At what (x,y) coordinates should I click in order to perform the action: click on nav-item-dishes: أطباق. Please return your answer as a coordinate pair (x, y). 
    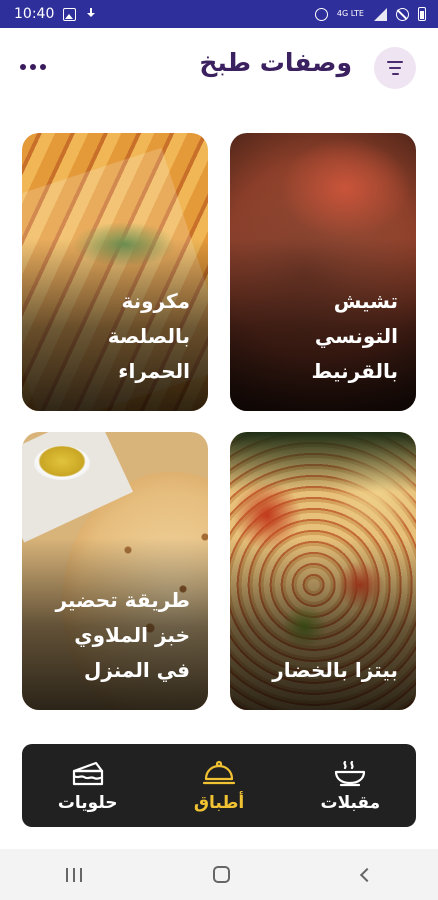
    Looking at the image, I should click on (218, 785).